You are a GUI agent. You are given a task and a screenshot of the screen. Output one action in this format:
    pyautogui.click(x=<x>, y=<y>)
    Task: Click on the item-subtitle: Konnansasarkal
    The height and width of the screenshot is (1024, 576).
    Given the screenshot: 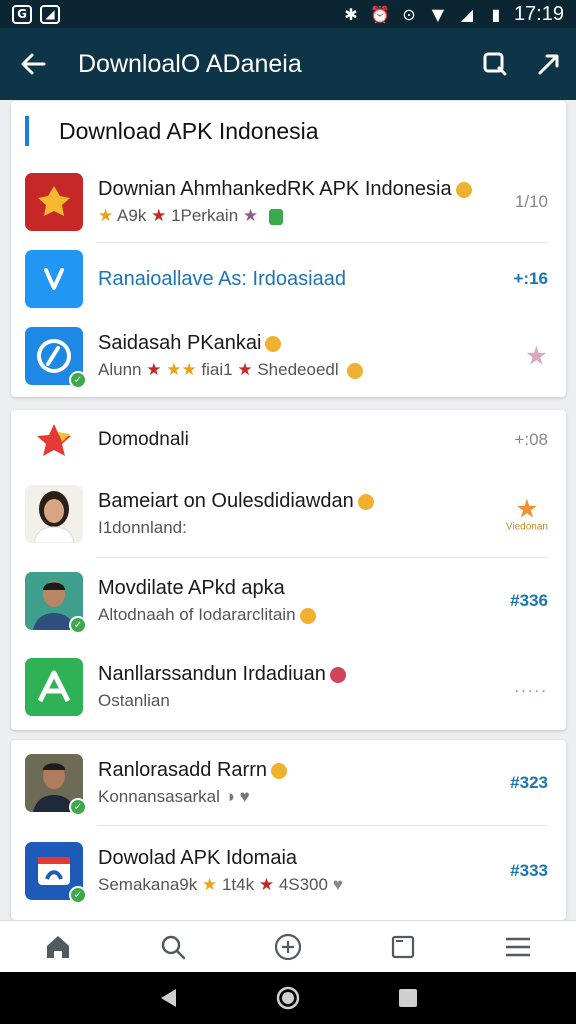 What is the action you would take?
    pyautogui.click(x=159, y=796)
    